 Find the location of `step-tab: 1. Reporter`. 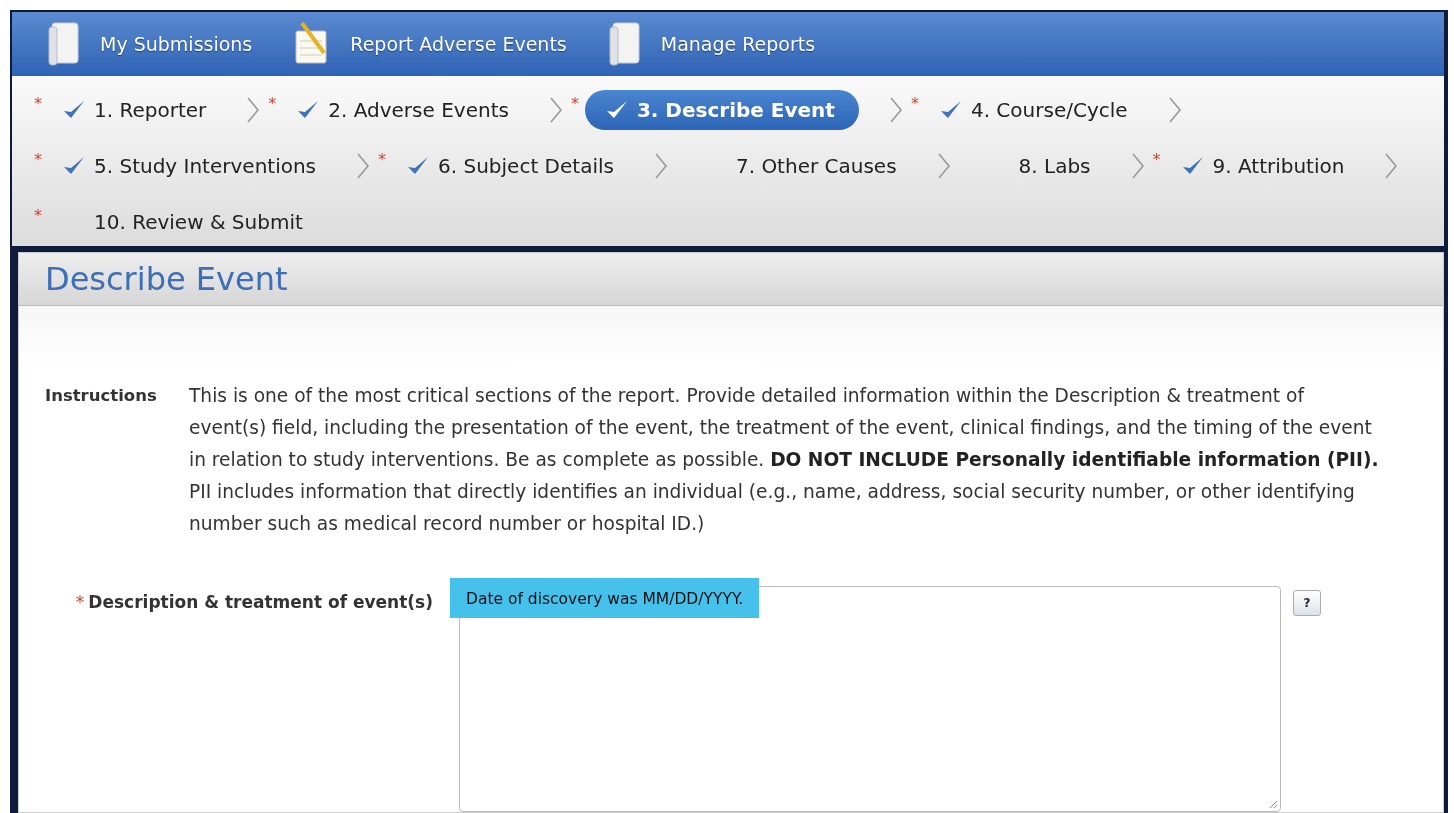

step-tab: 1. Reporter is located at coordinates (132, 110).